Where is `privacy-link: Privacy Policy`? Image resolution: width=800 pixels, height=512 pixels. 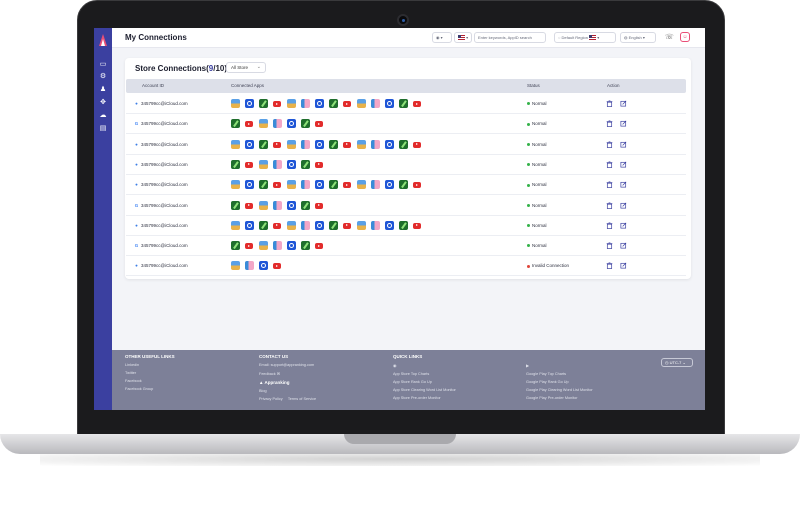
privacy-link: Privacy Policy is located at coordinates (271, 399).